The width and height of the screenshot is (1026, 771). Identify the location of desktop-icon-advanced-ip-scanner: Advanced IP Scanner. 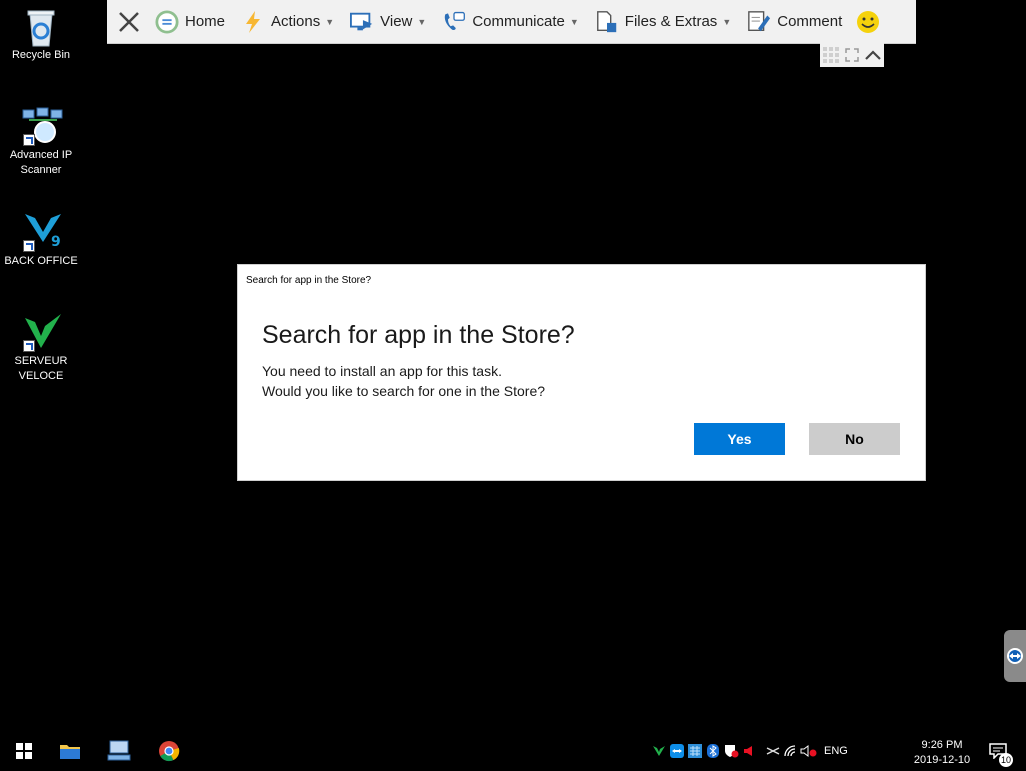
(41, 142).